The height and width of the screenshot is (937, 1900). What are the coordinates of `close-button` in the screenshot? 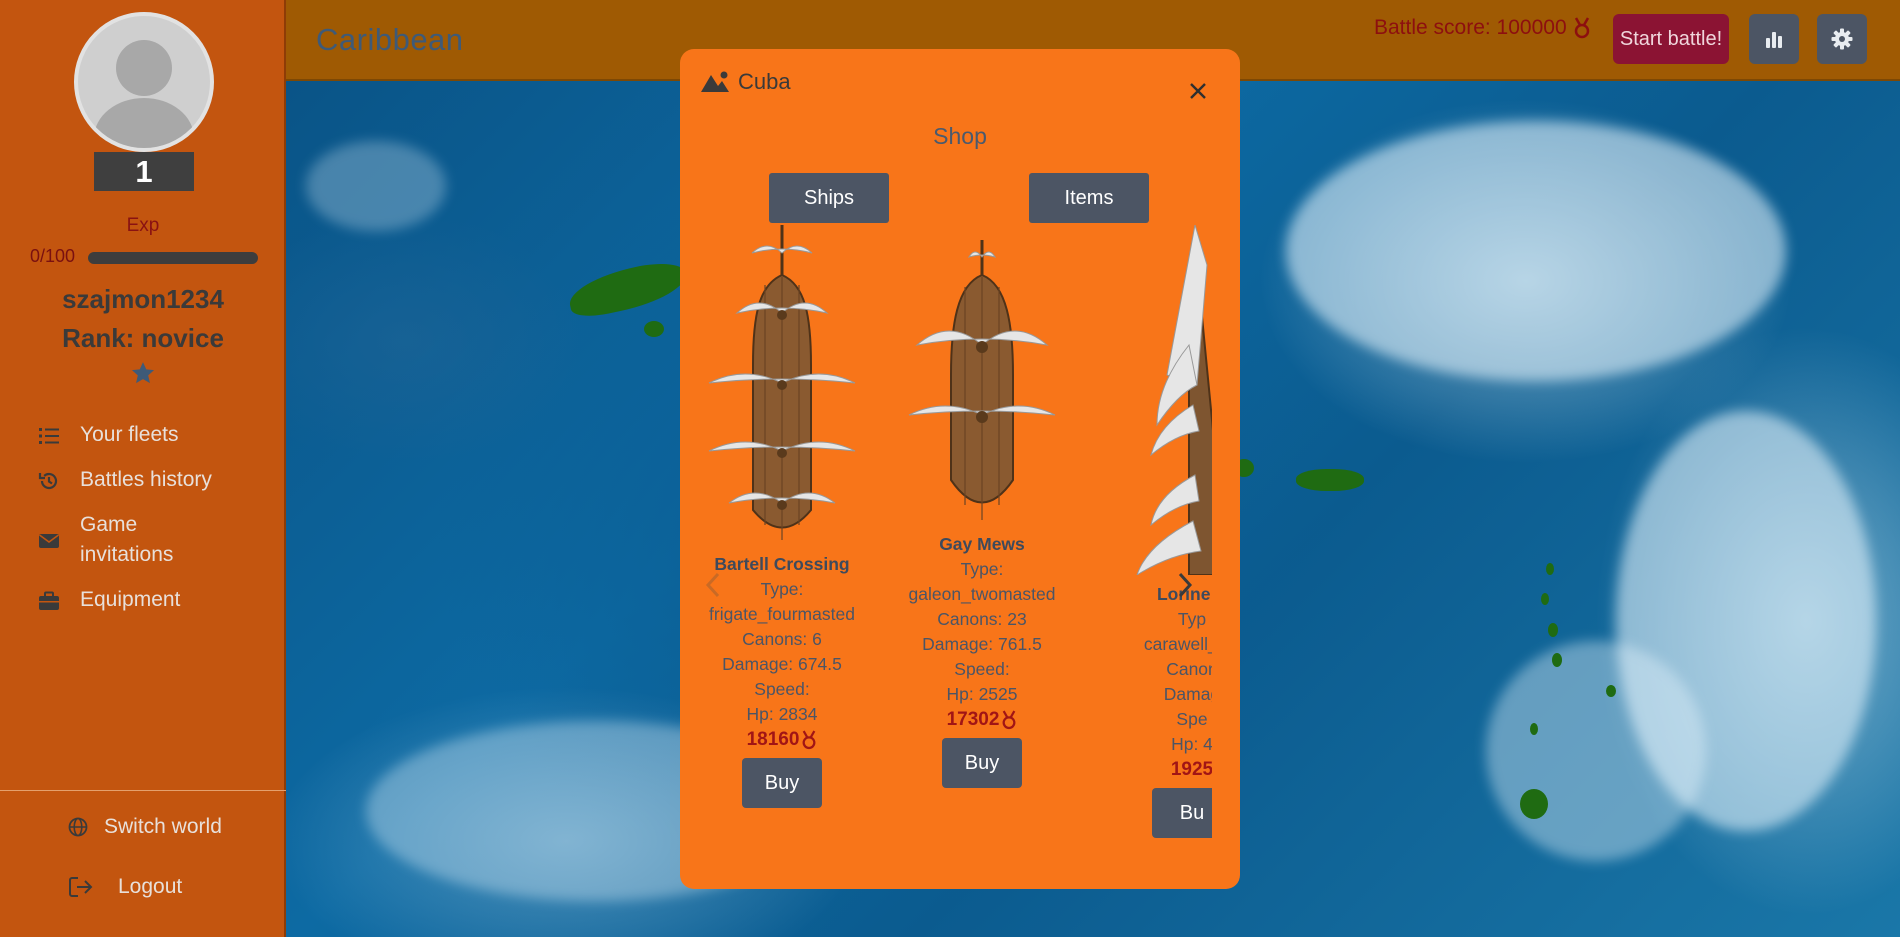 It's located at (1198, 91).